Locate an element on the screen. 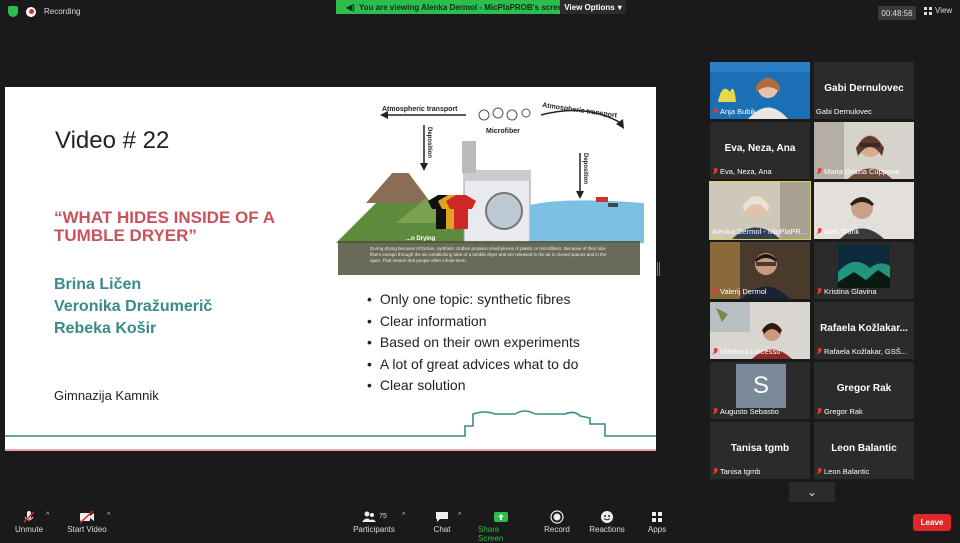 The height and width of the screenshot is (543, 960). unmute-label: Unmute is located at coordinates (29, 529).